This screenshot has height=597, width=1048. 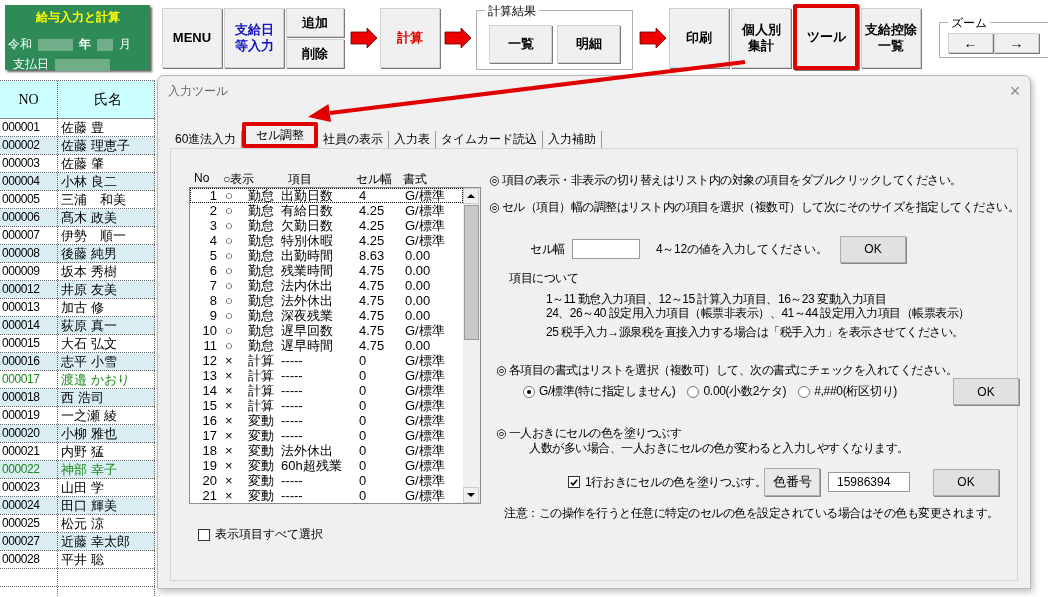 What do you see at coordinates (106, 451) in the screenshot?
I see `table-cell: 内野 猛` at bounding box center [106, 451].